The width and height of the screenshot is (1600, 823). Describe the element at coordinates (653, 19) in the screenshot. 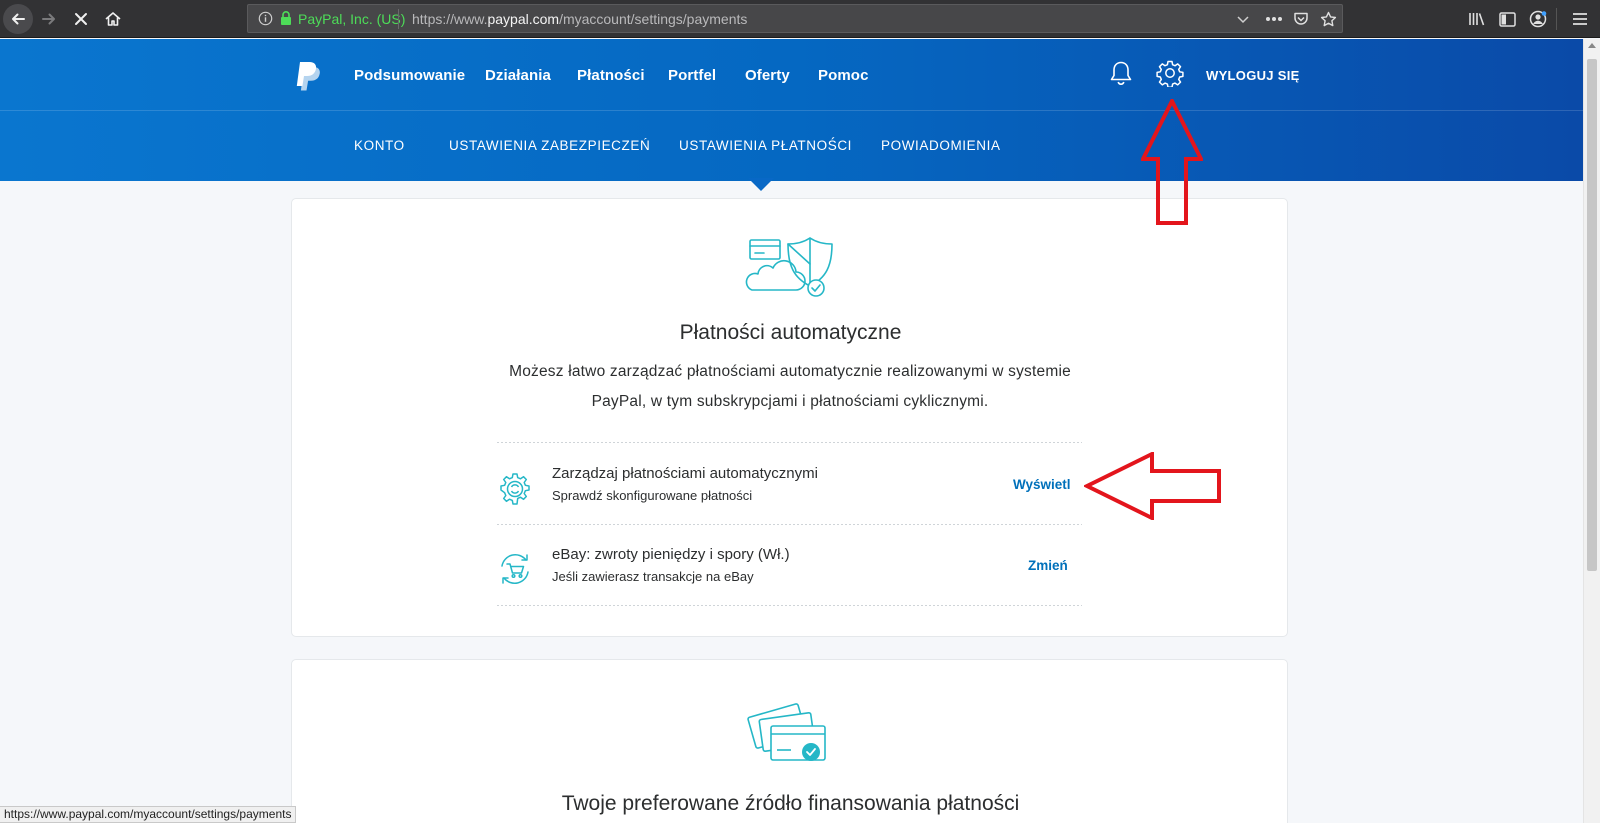

I see `url-path: /myaccount/settings/payments` at that location.